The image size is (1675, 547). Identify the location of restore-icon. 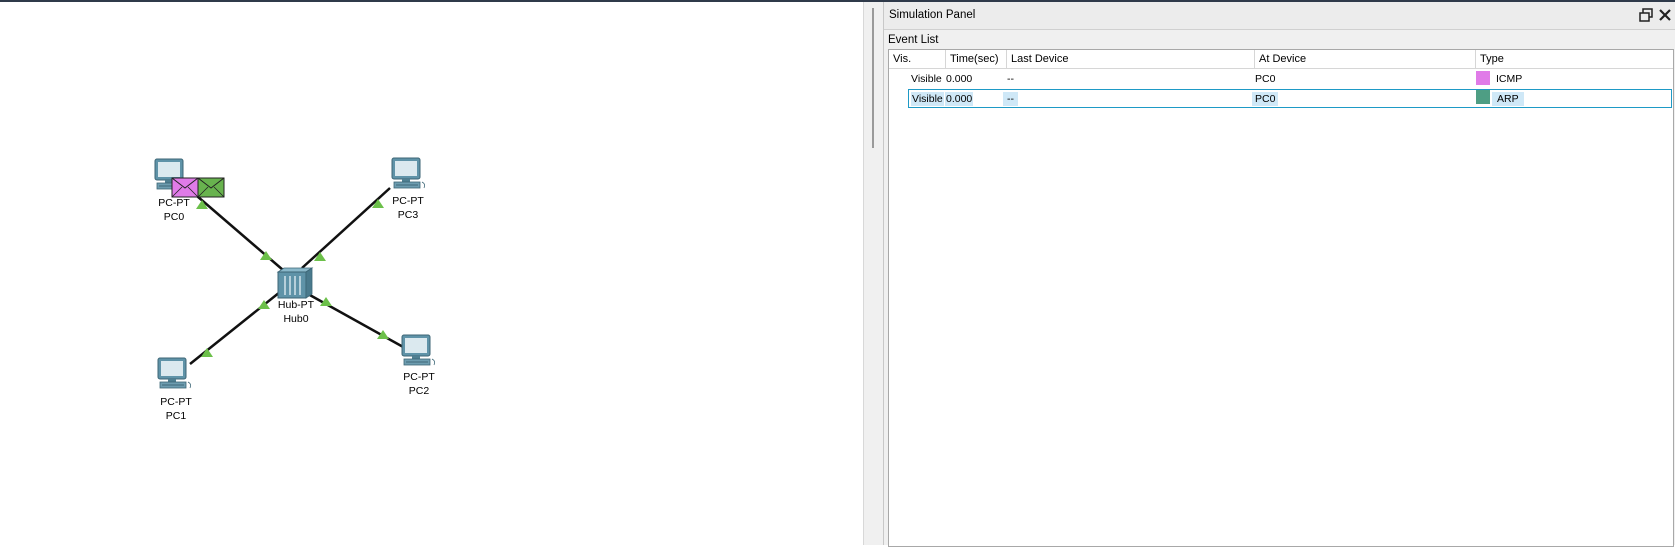
(1646, 15).